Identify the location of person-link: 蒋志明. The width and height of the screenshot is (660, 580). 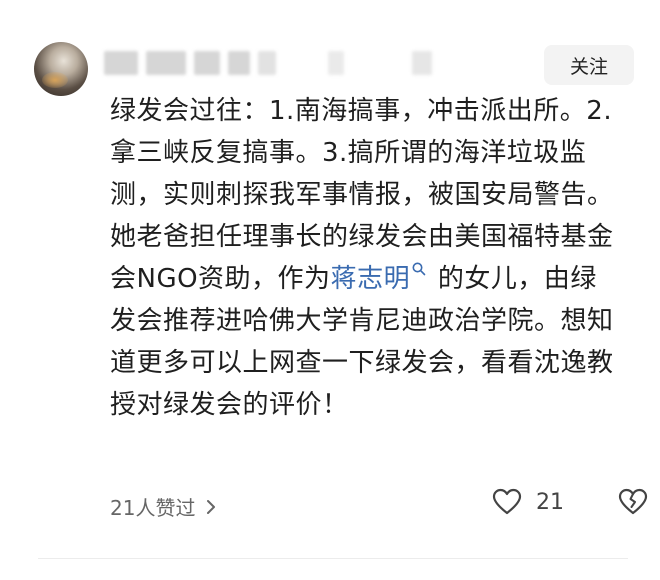
(380, 278).